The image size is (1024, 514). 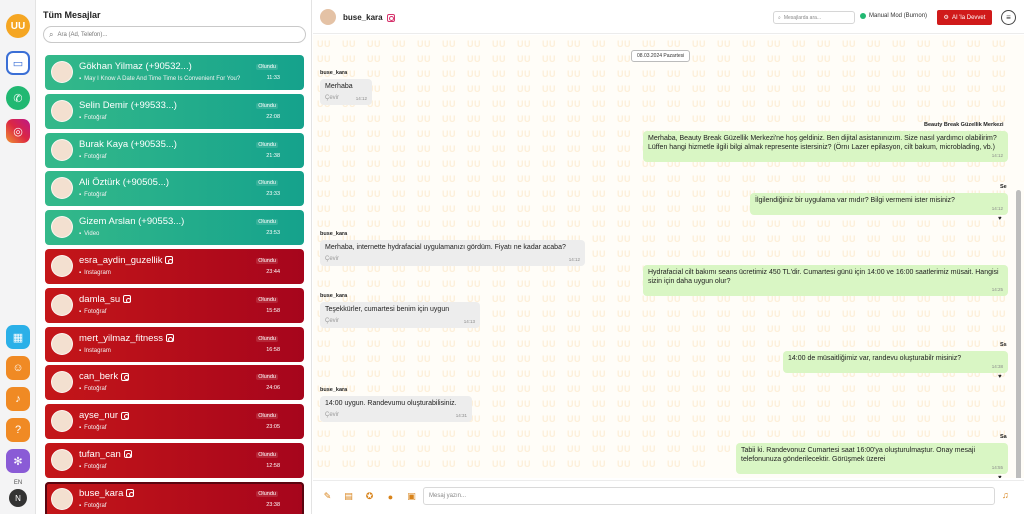 I want to click on conversation-item: tufan_can ▪ Fotoğraf Olundu 12:58, so click(x=174, y=460).